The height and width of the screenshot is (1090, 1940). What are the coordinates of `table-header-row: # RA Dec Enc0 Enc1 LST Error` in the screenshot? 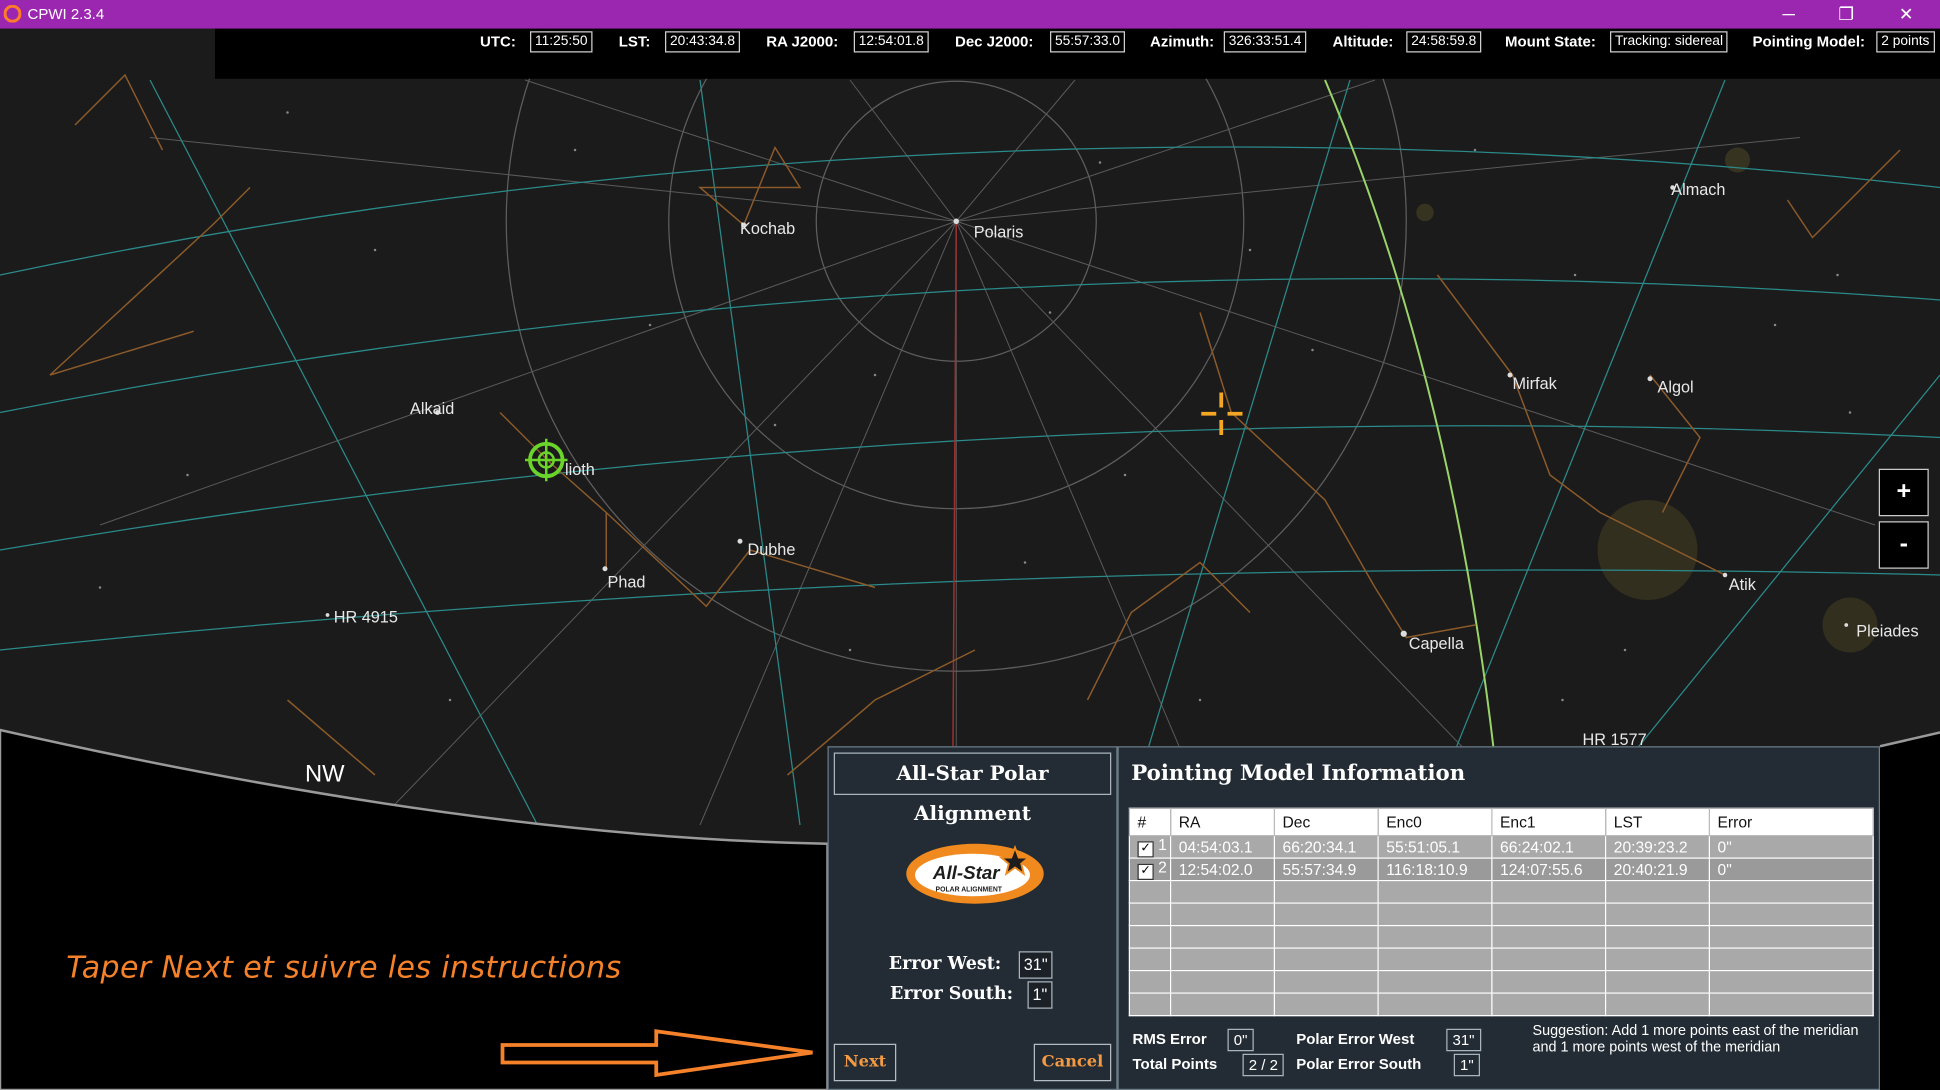 It's located at (1501, 822).